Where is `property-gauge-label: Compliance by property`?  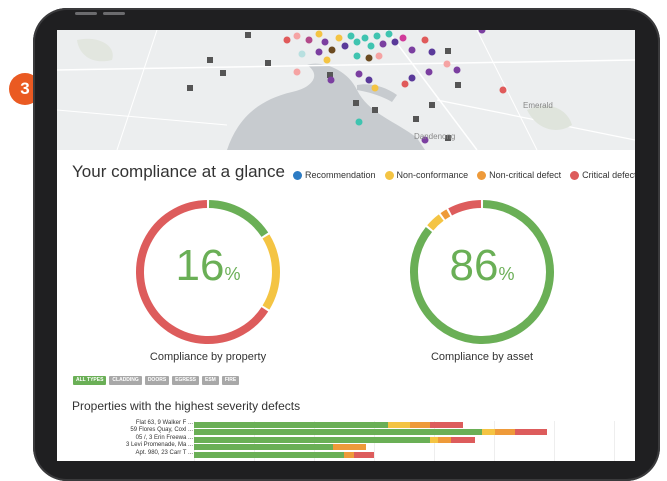
property-gauge-label: Compliance by property is located at coordinates (208, 357).